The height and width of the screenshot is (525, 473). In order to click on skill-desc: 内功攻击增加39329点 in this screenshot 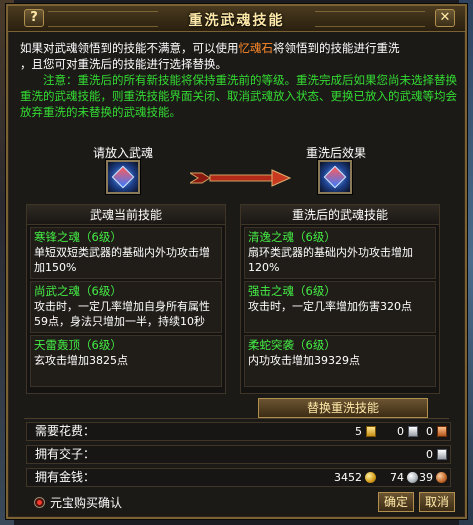, I will do `click(304, 360)`.